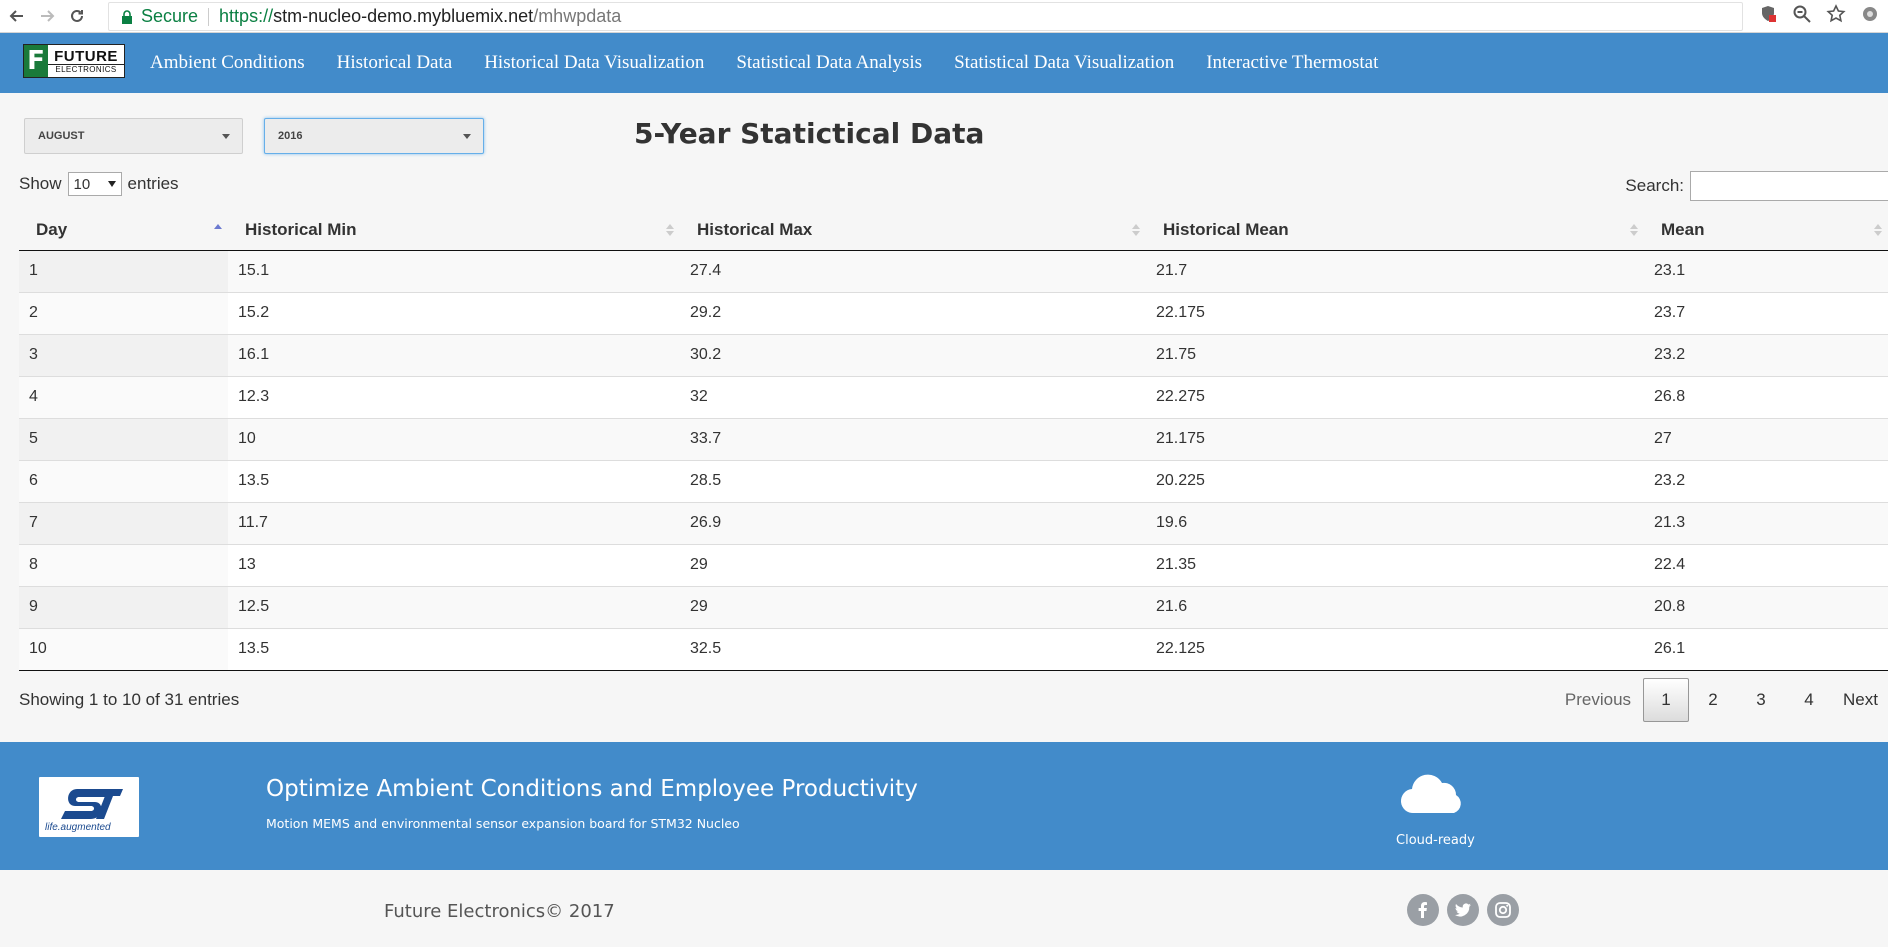 The image size is (1888, 947). What do you see at coordinates (1395, 438) in the screenshot?
I see `cell-historical-mean: 21.175` at bounding box center [1395, 438].